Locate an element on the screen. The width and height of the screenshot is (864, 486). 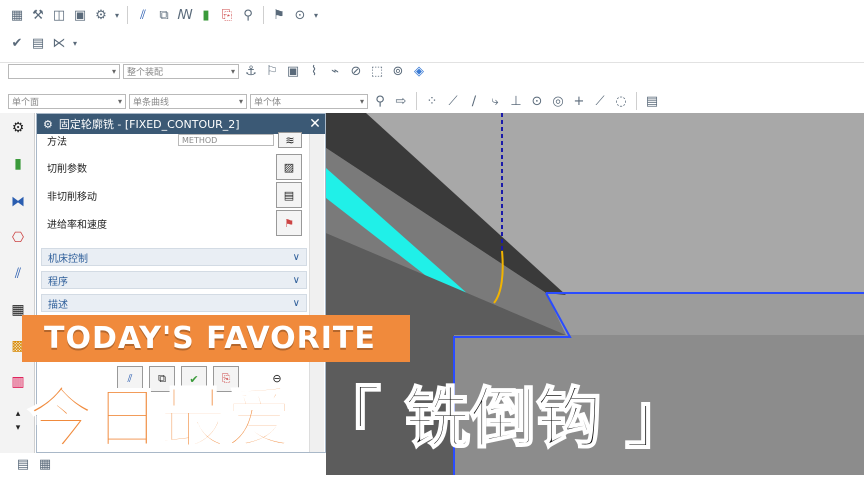
non-cut-row: 非切削移动 ▤ is located at coordinates (174, 195).